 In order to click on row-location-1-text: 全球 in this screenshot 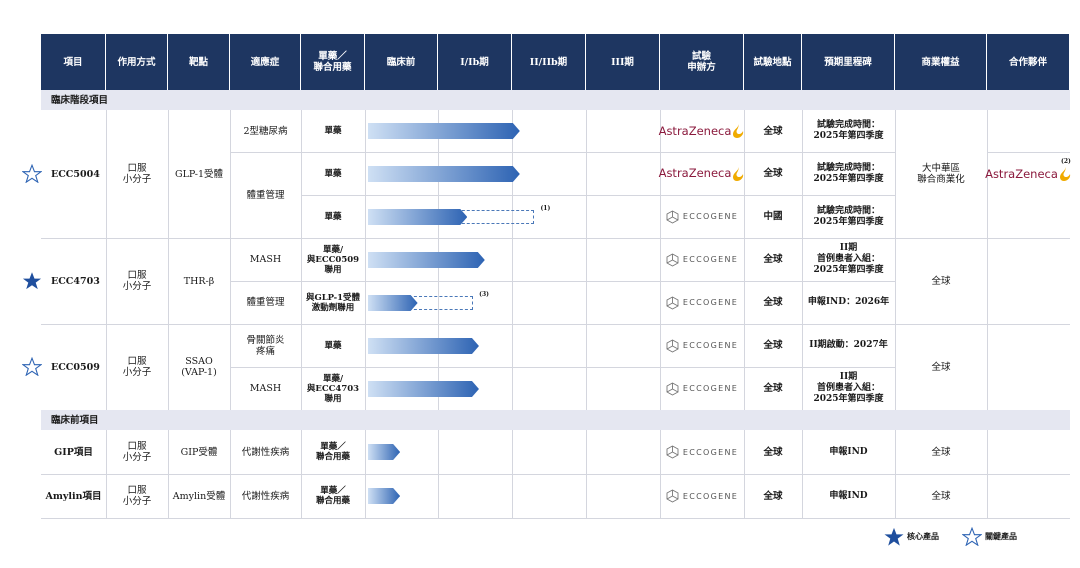, I will do `click(773, 173)`.